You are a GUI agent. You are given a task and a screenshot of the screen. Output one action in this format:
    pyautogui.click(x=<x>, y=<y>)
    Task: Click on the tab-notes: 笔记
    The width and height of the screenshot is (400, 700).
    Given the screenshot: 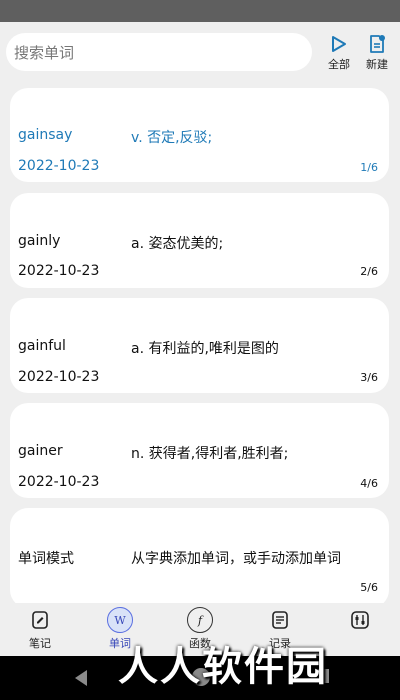 What is the action you would take?
    pyautogui.click(x=40, y=629)
    